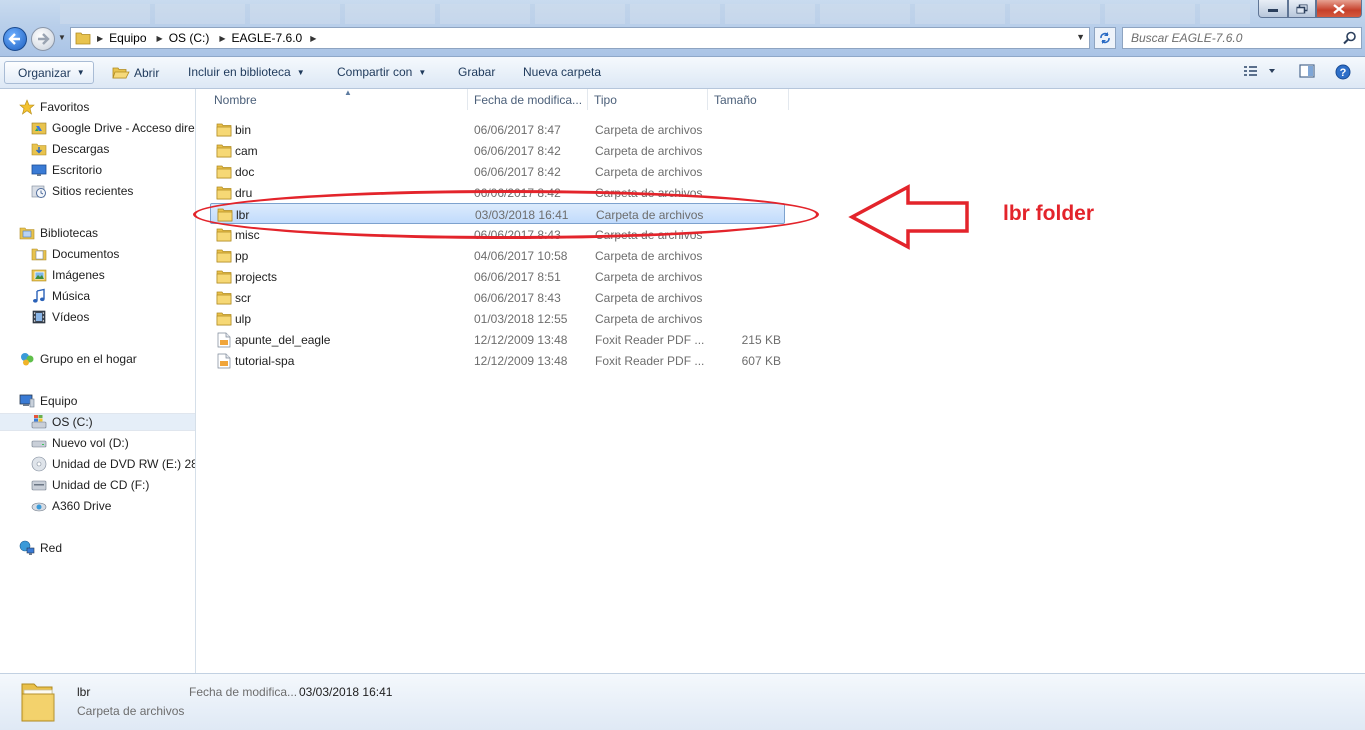  Describe the element at coordinates (224, 361) in the screenshot. I see `pdf-file-icon` at that location.